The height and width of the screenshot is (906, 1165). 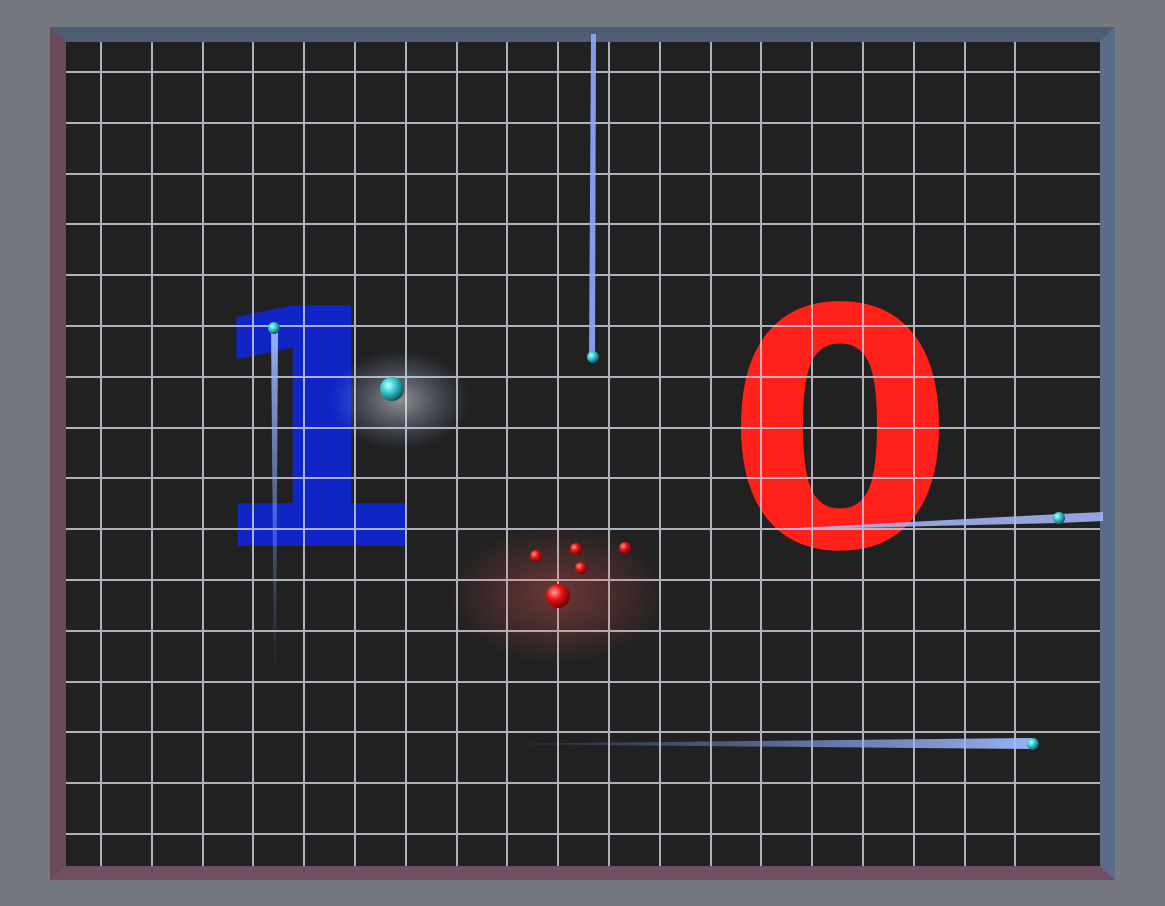 What do you see at coordinates (582, 873) in the screenshot?
I see `frame-bottom` at bounding box center [582, 873].